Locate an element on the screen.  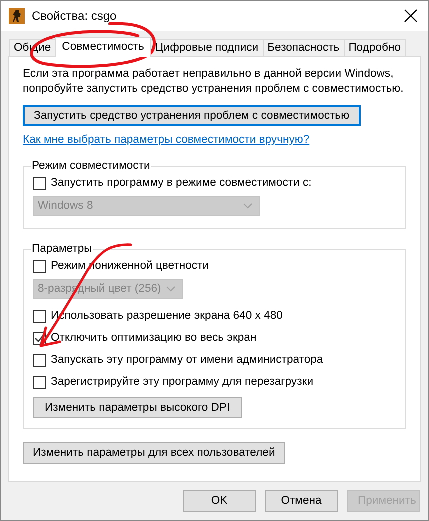
dpi-button: Изменить параметры высокого DPI is located at coordinates (137, 407).